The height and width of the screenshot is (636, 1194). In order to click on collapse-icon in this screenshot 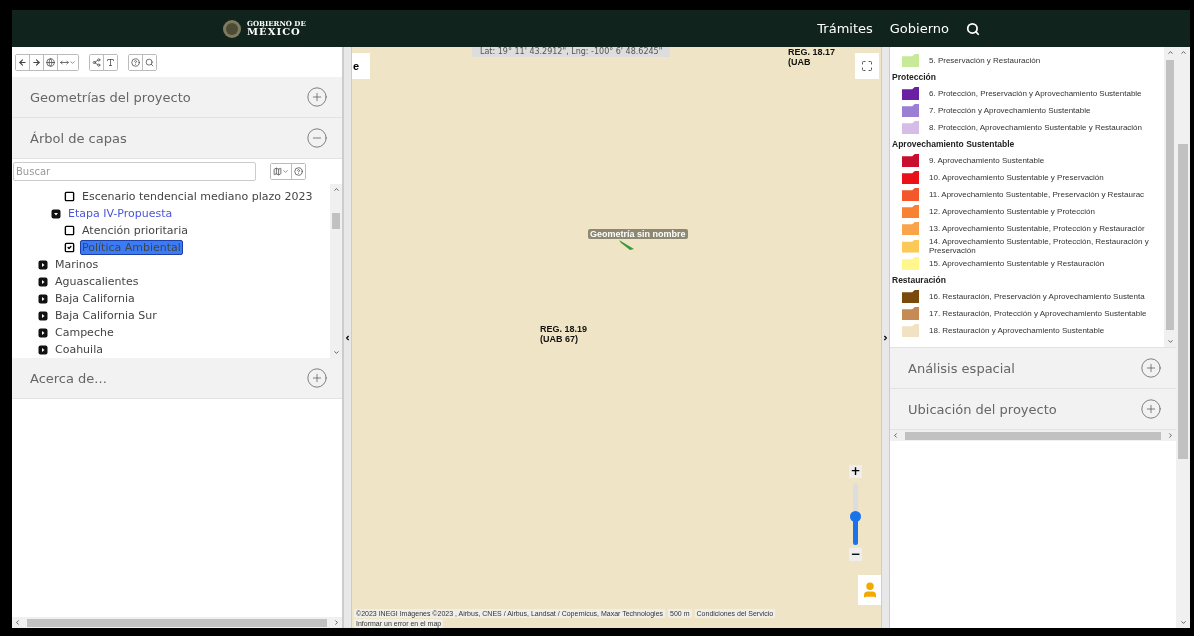, I will do `click(56, 213)`.